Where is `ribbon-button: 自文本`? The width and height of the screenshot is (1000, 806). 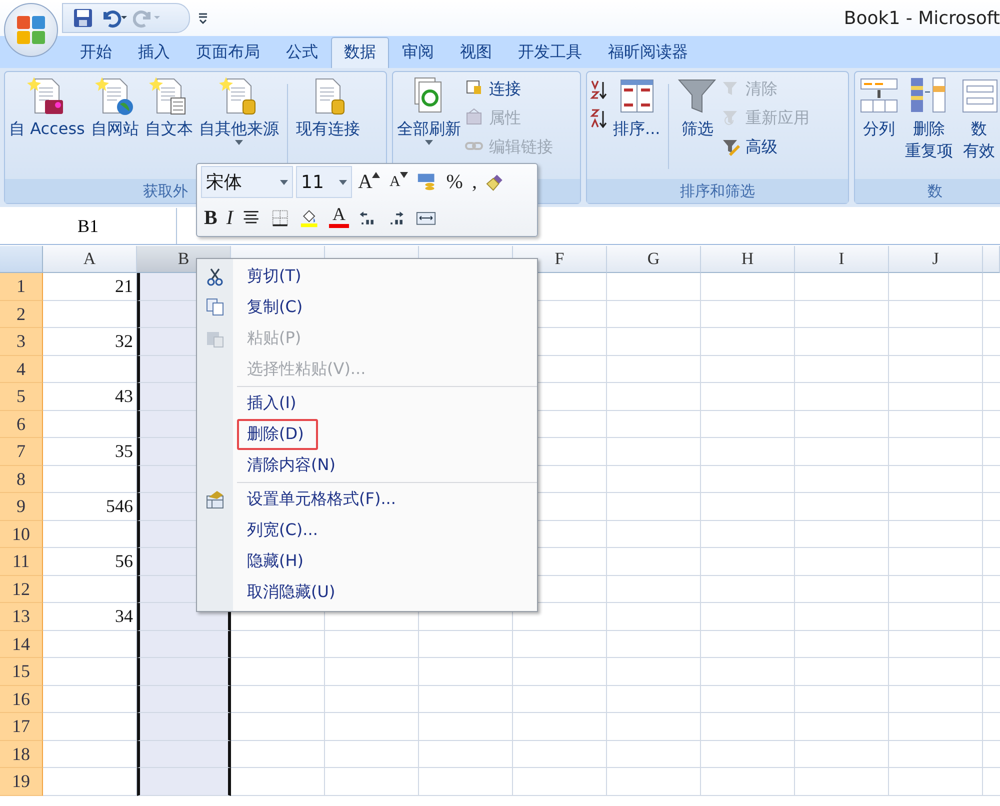 ribbon-button: 自文本 is located at coordinates (168, 108).